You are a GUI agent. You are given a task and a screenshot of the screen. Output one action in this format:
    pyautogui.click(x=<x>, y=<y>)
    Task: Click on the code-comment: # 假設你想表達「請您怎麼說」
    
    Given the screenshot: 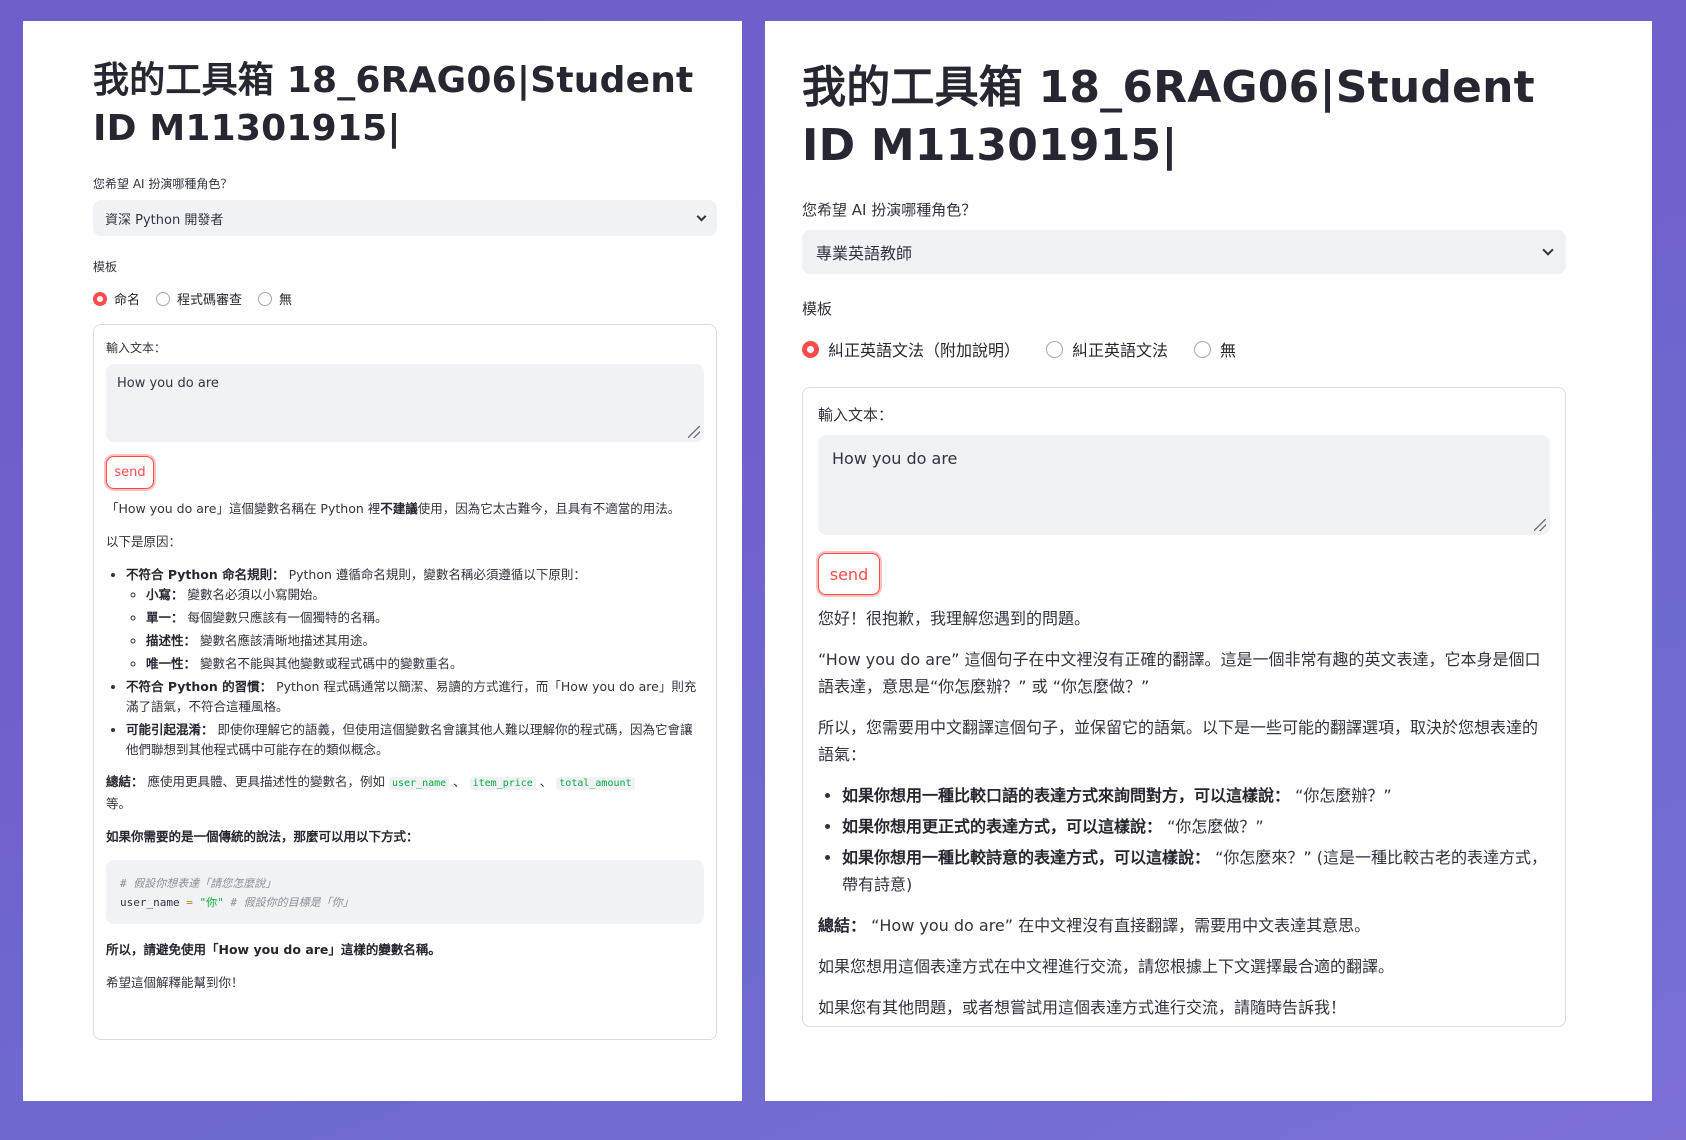 What is the action you would take?
    pyautogui.click(x=198, y=883)
    